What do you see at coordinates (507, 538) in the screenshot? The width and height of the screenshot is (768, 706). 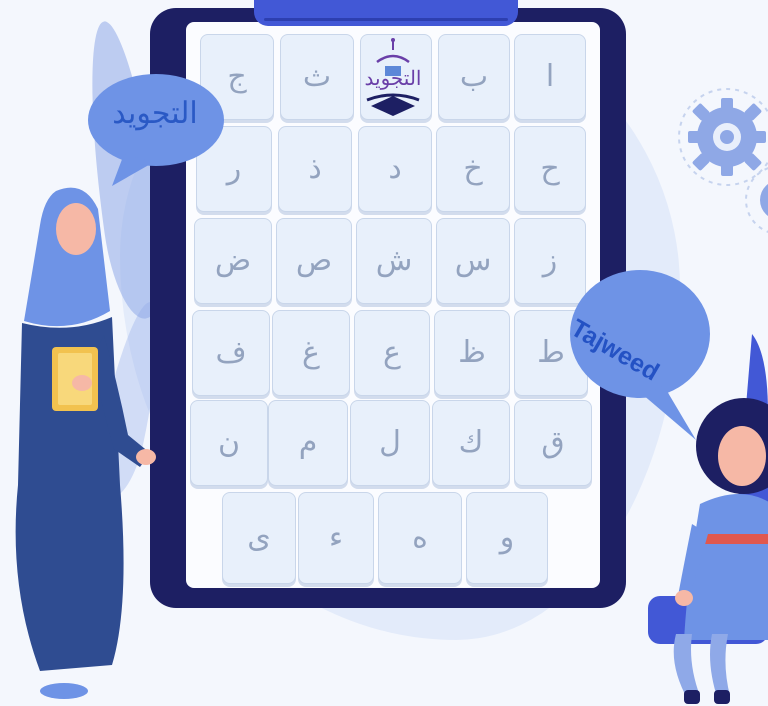 I see `letter-key: و` at bounding box center [507, 538].